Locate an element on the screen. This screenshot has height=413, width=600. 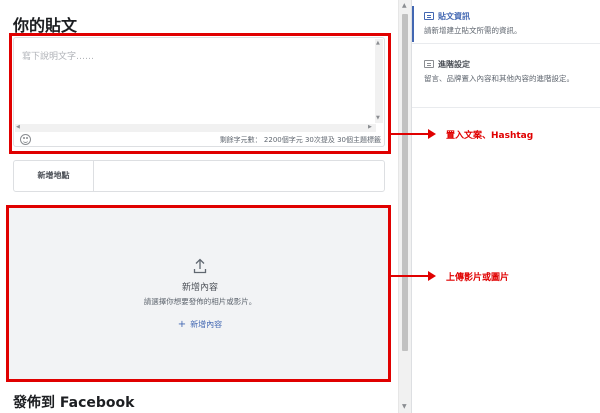
advanced-settings-icon is located at coordinates (429, 64).